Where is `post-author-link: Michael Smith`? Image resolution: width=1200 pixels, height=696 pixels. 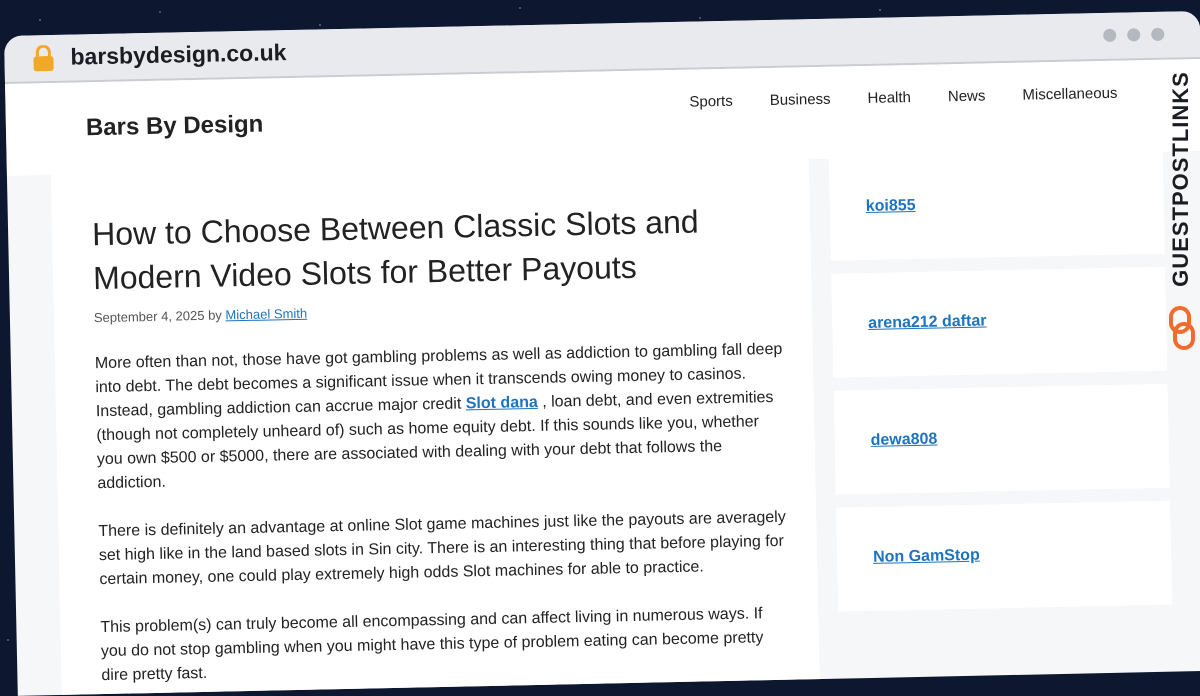
post-author-link: Michael Smith is located at coordinates (266, 314).